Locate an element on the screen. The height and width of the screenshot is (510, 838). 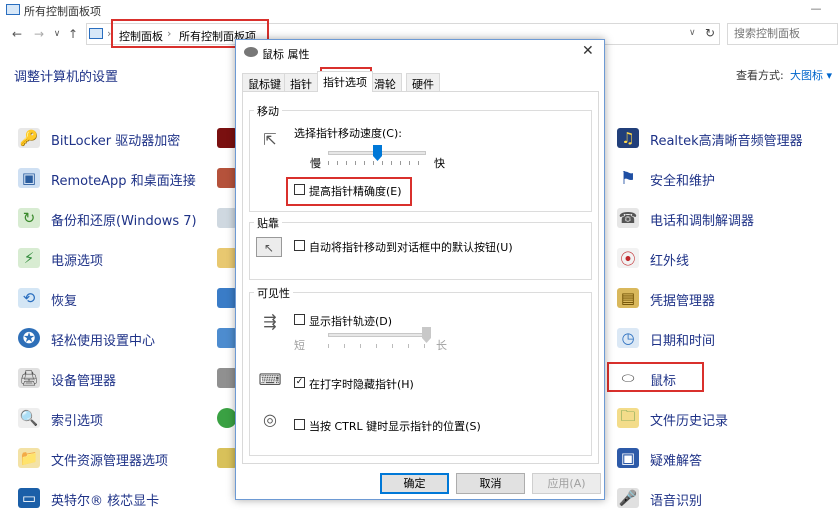
display-icon is located at coordinates (227, 298).